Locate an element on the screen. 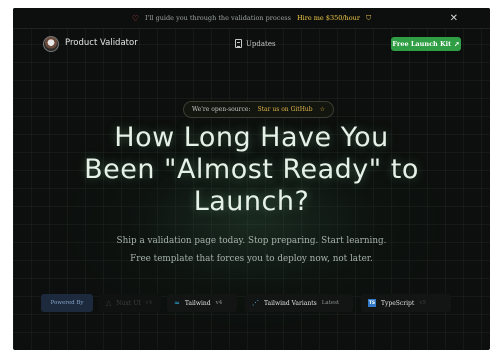 The width and height of the screenshot is (502, 358). stack-name: TypeScript is located at coordinates (398, 303).